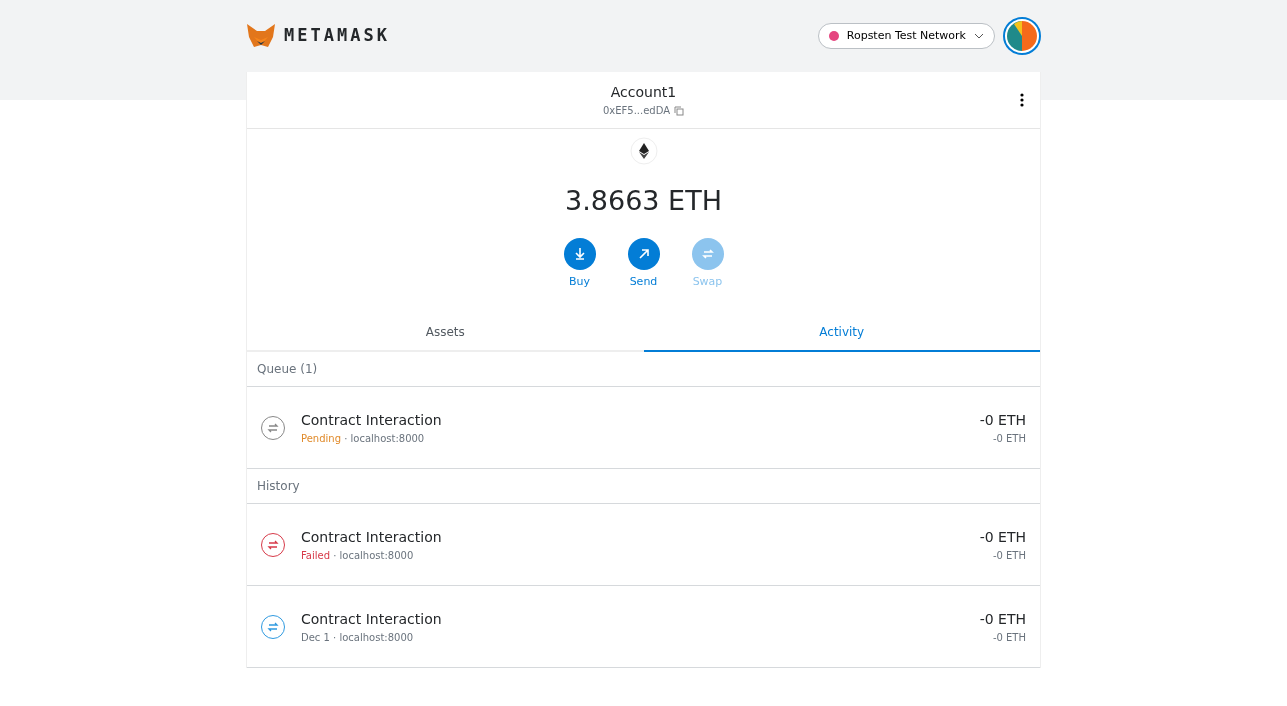 The width and height of the screenshot is (1287, 706). Describe the element at coordinates (643, 545) in the screenshot. I see `transaction-row: Contract Interaction Failed · localhost:8000 -0 ETH -0 ETH` at that location.